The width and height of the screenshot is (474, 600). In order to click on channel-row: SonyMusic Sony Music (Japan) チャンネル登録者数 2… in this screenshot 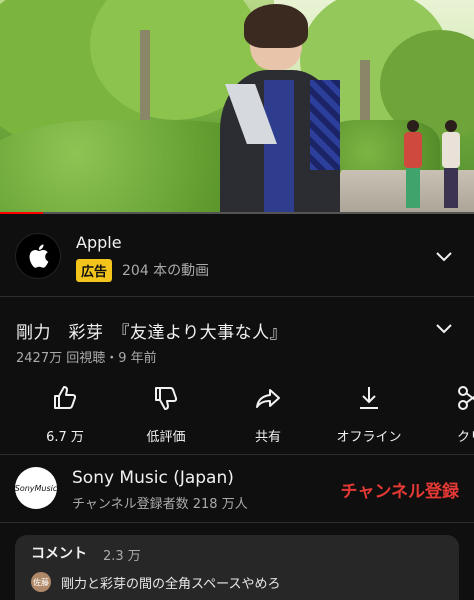, I will do `click(237, 490)`.